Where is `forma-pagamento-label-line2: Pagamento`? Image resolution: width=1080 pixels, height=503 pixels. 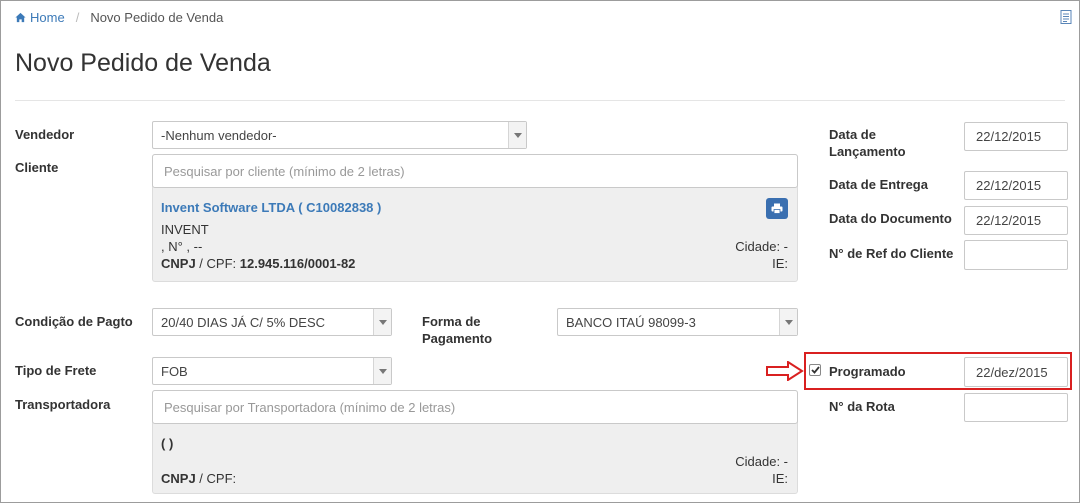 forma-pagamento-label-line2: Pagamento is located at coordinates (457, 338).